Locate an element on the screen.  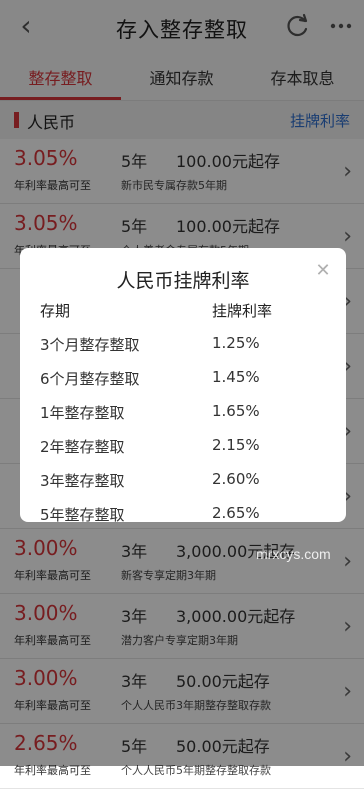
rate-cell: 1.65% is located at coordinates (236, 411).